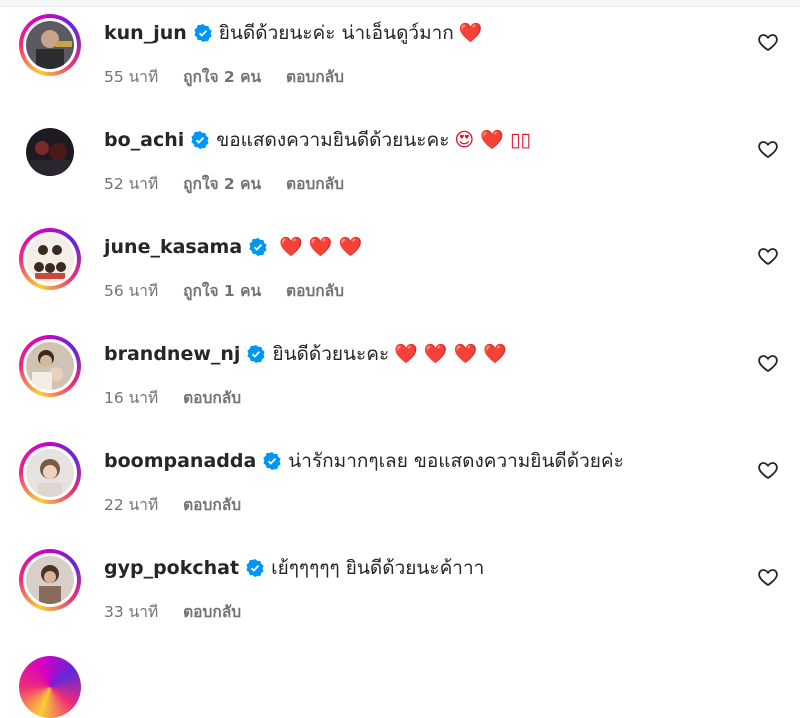 The height and width of the screenshot is (718, 800). What do you see at coordinates (378, 568) in the screenshot?
I see `comment-text: เย้ๆๆๆๆๆ ยินดีด้วยนะค้าาา` at bounding box center [378, 568].